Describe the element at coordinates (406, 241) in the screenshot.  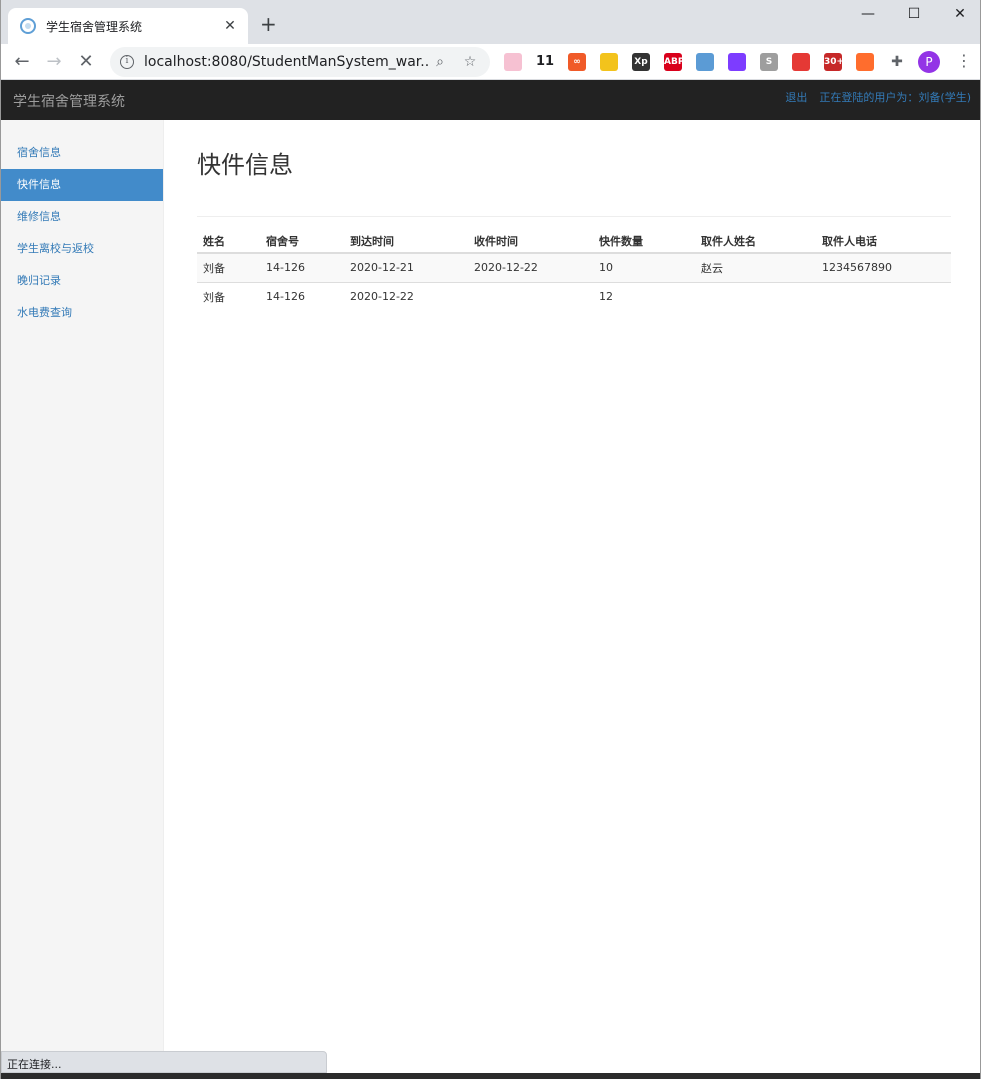
I see `column-header-arrival: 到达时间` at that location.